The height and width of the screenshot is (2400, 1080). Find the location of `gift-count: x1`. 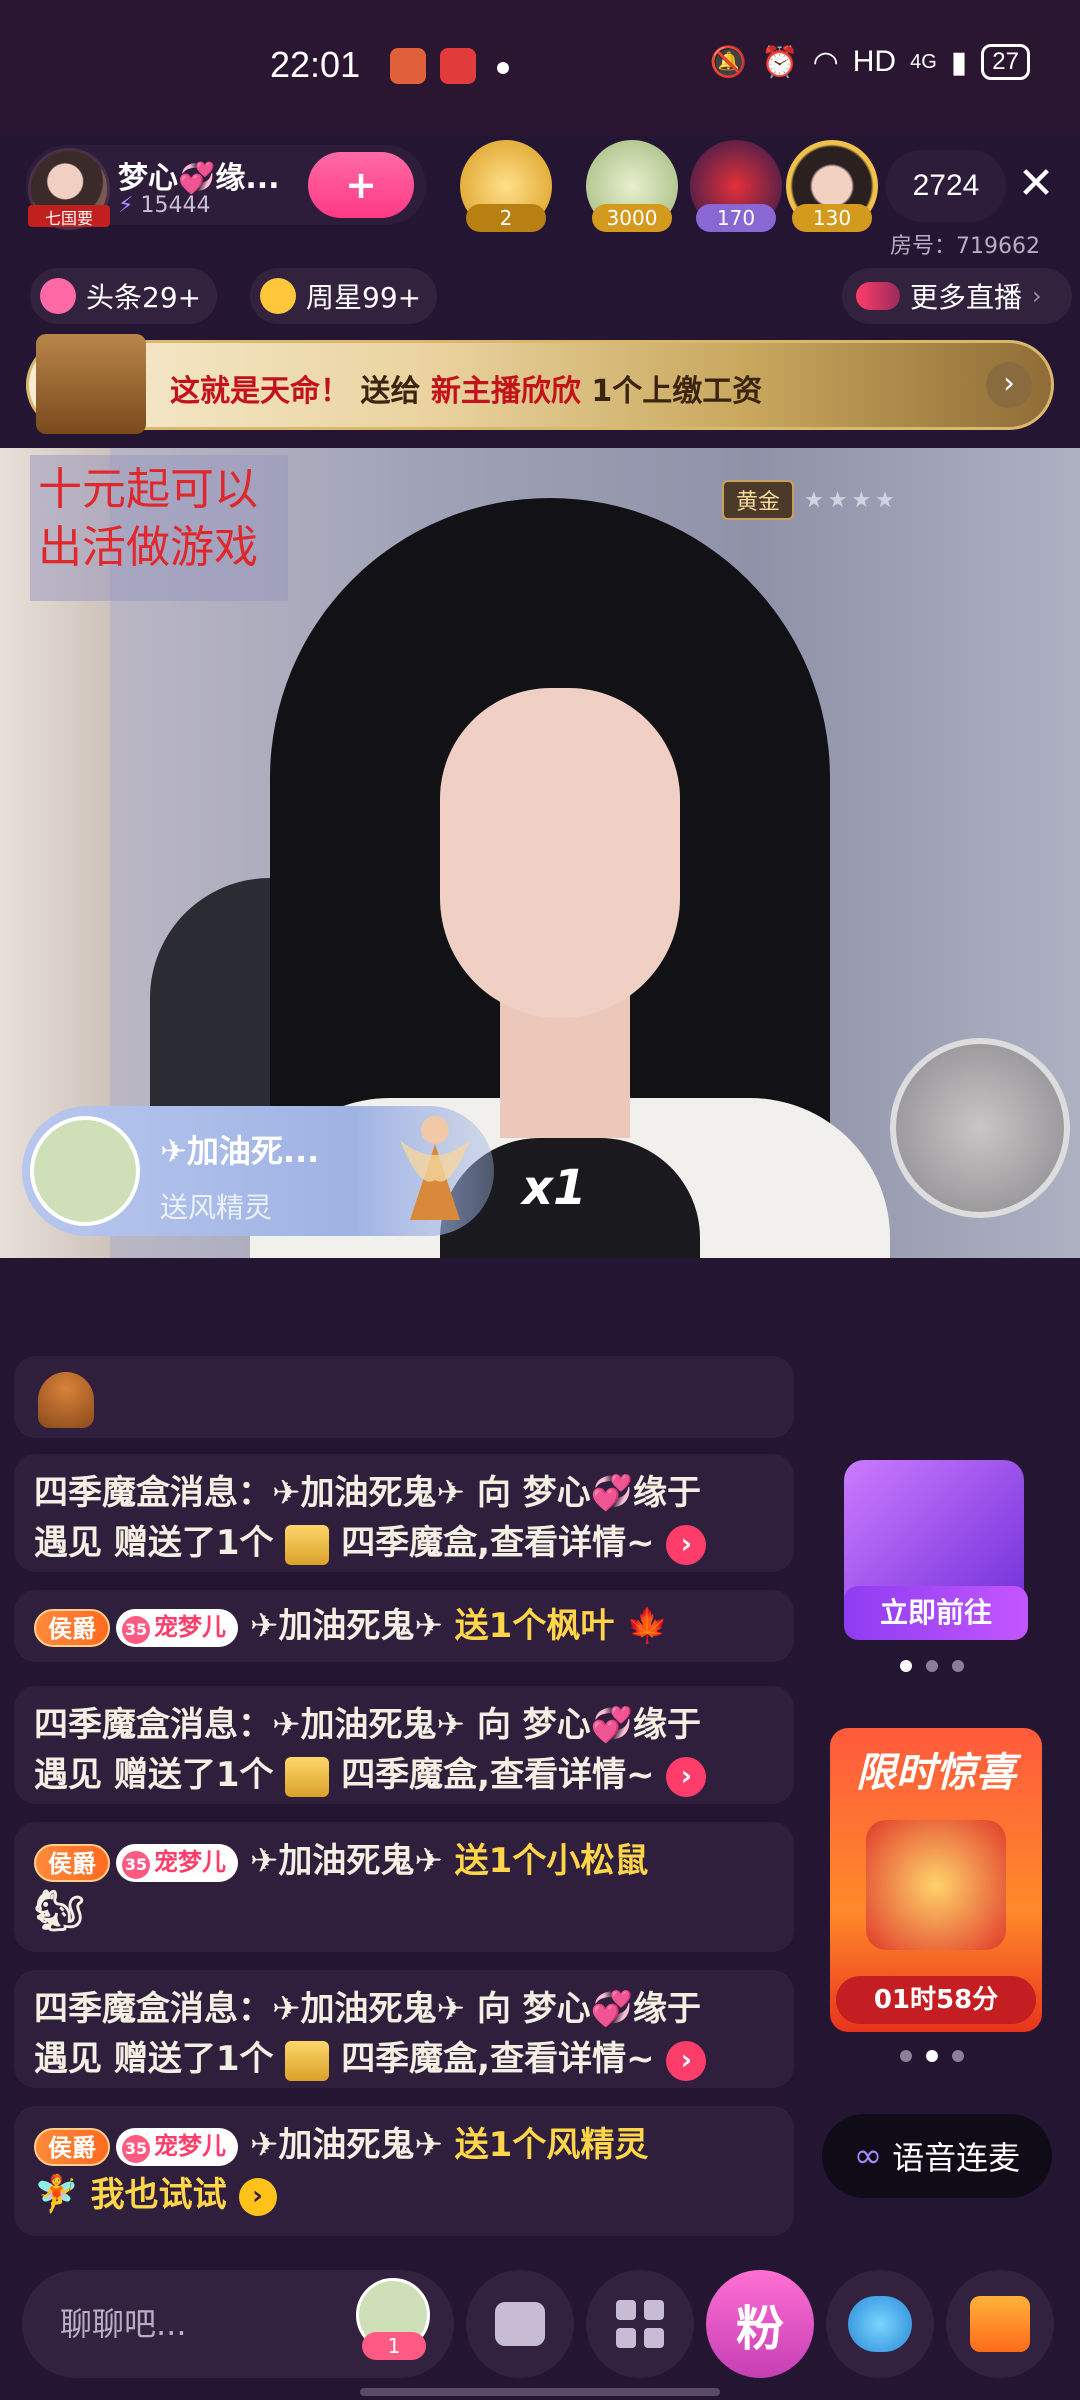

gift-count: x1 is located at coordinates (554, 1188).